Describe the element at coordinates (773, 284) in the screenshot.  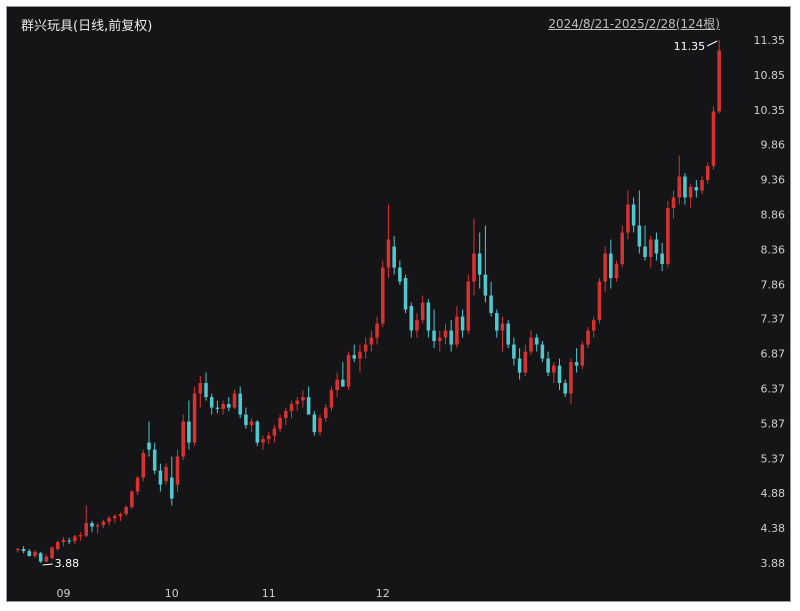
I see `y-tick-label: 7.86` at that location.